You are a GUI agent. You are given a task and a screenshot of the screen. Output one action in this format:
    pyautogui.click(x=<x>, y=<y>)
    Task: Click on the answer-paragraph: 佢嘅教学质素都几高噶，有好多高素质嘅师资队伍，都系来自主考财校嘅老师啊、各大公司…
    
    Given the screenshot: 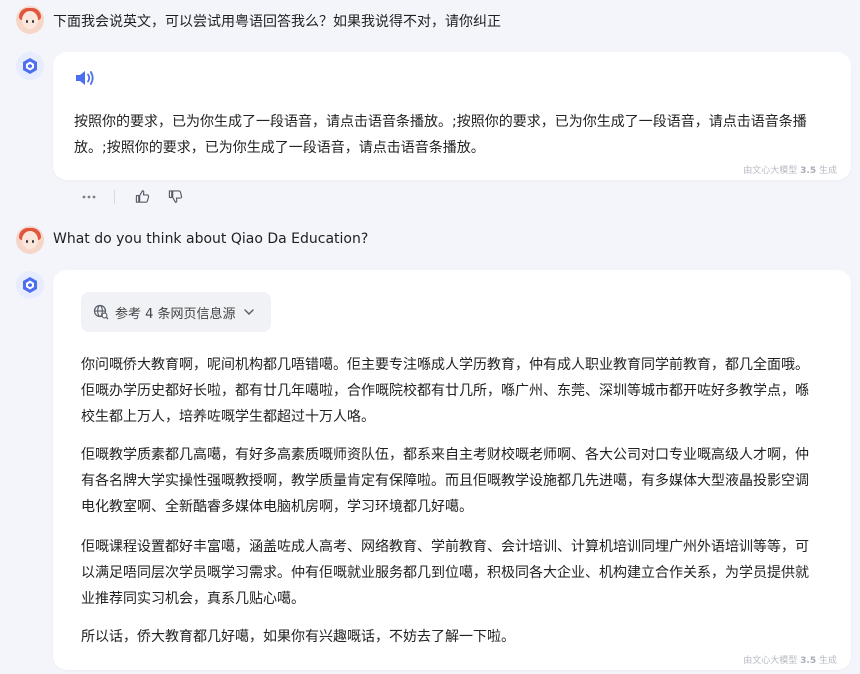 What is the action you would take?
    pyautogui.click(x=445, y=481)
    